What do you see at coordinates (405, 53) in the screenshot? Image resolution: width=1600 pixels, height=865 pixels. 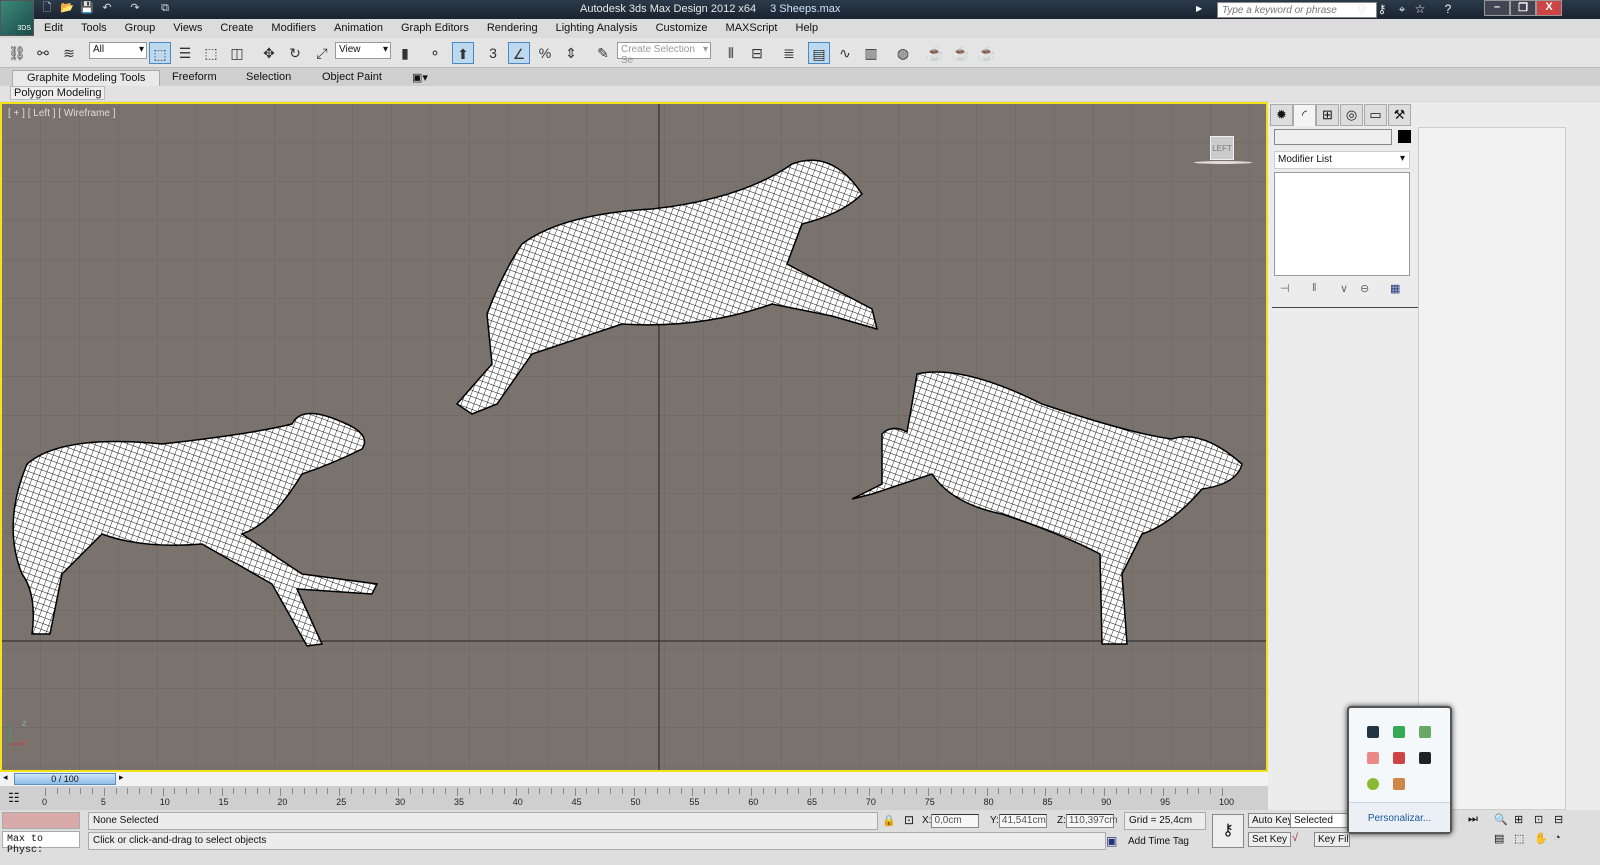 I see `pivot-center-icon: ▮` at bounding box center [405, 53].